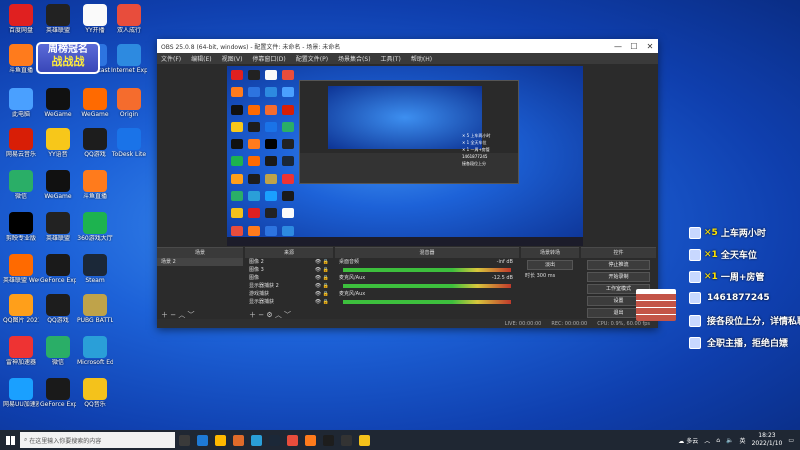 The width and height of the screenshot is (800, 450). What do you see at coordinates (95, 19) in the screenshot?
I see `desktop-icon: YY开播` at bounding box center [95, 19].